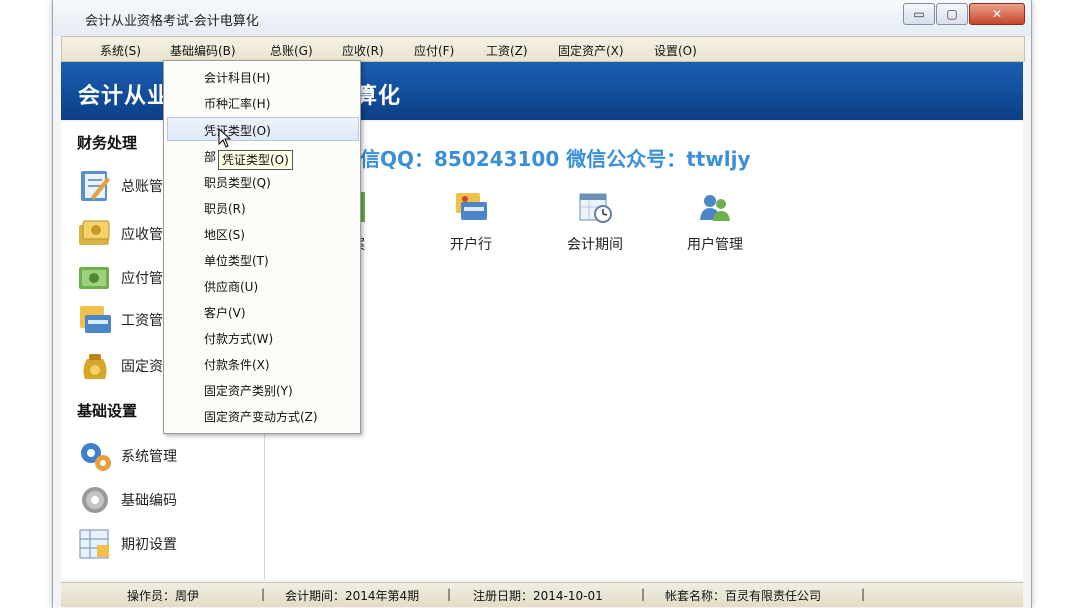  Describe the element at coordinates (149, 457) in the screenshot. I see `sidebar-label-system-management: 系统管理` at that location.